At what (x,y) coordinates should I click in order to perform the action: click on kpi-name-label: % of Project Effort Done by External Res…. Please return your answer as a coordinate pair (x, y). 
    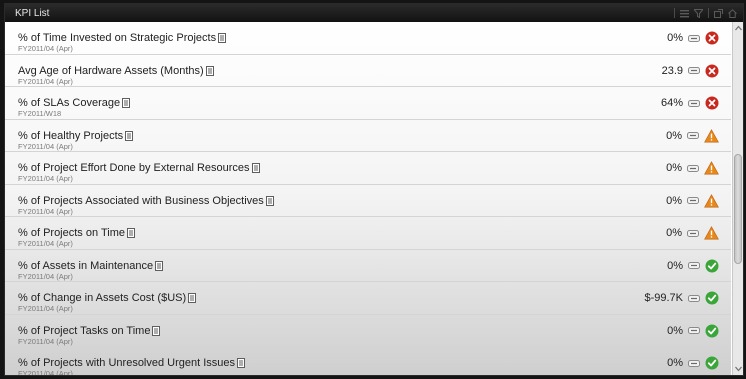
    Looking at the image, I should click on (134, 168).